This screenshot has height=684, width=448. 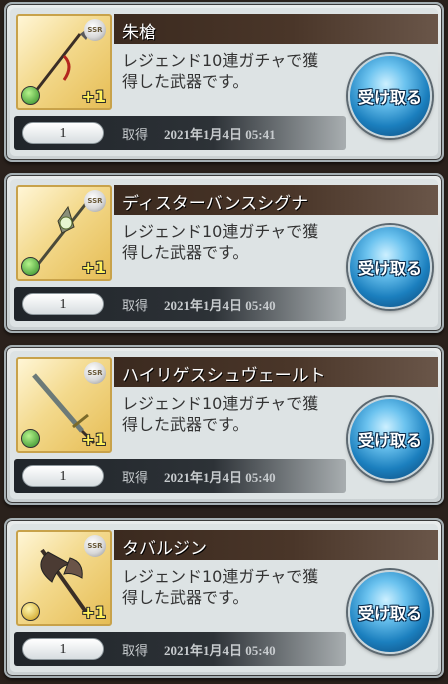 What do you see at coordinates (215, 204) in the screenshot?
I see `item-name: ディスターバンスシグナ` at bounding box center [215, 204].